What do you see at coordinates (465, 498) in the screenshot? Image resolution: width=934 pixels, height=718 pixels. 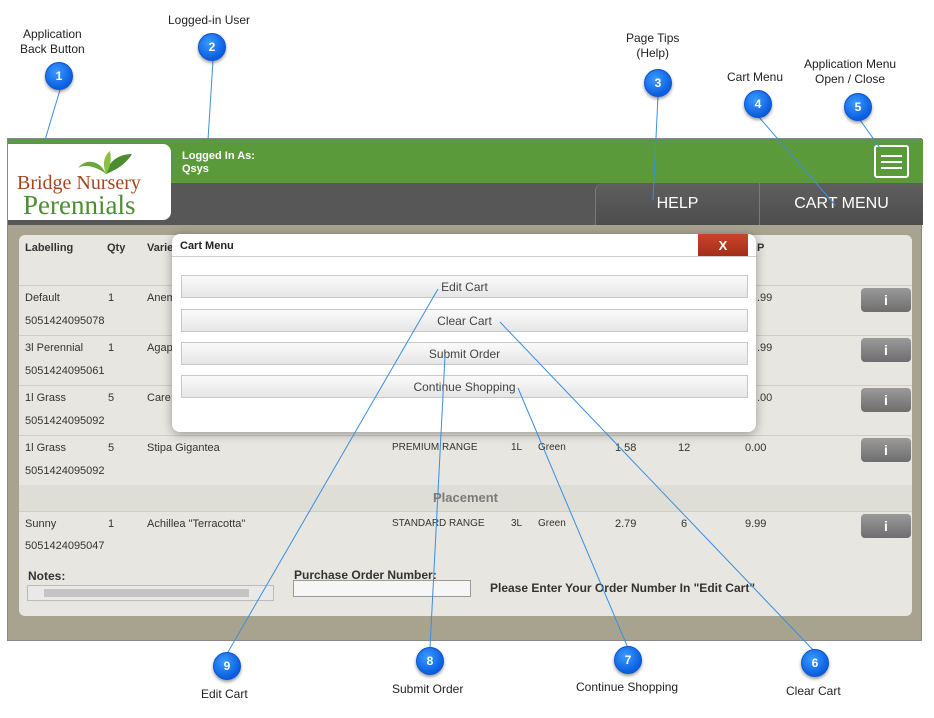 I see `section-heading: Placement` at bounding box center [465, 498].